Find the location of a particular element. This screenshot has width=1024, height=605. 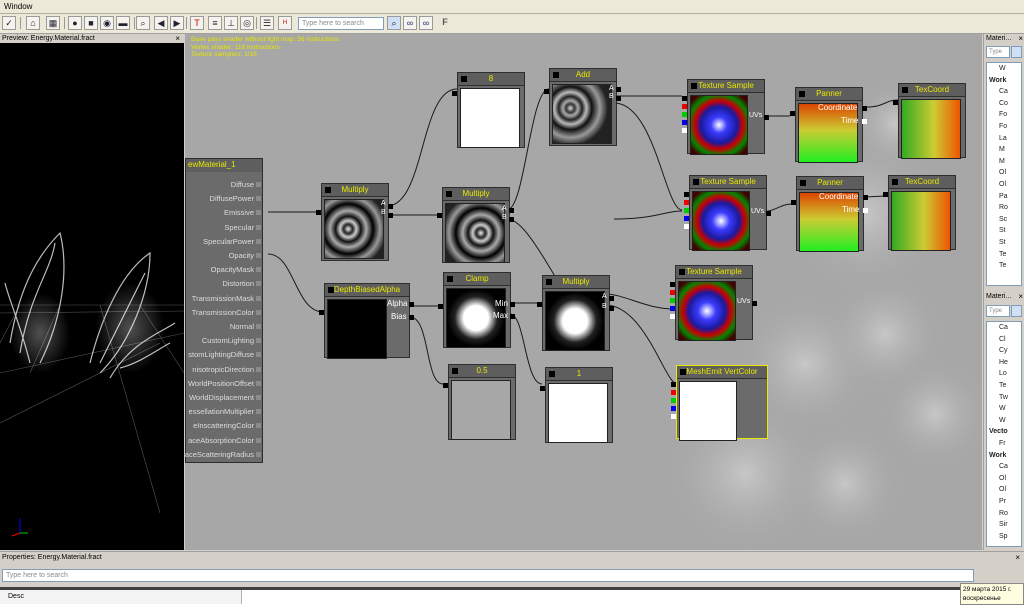

expression-list-item: Ro is located at coordinates (1003, 513).